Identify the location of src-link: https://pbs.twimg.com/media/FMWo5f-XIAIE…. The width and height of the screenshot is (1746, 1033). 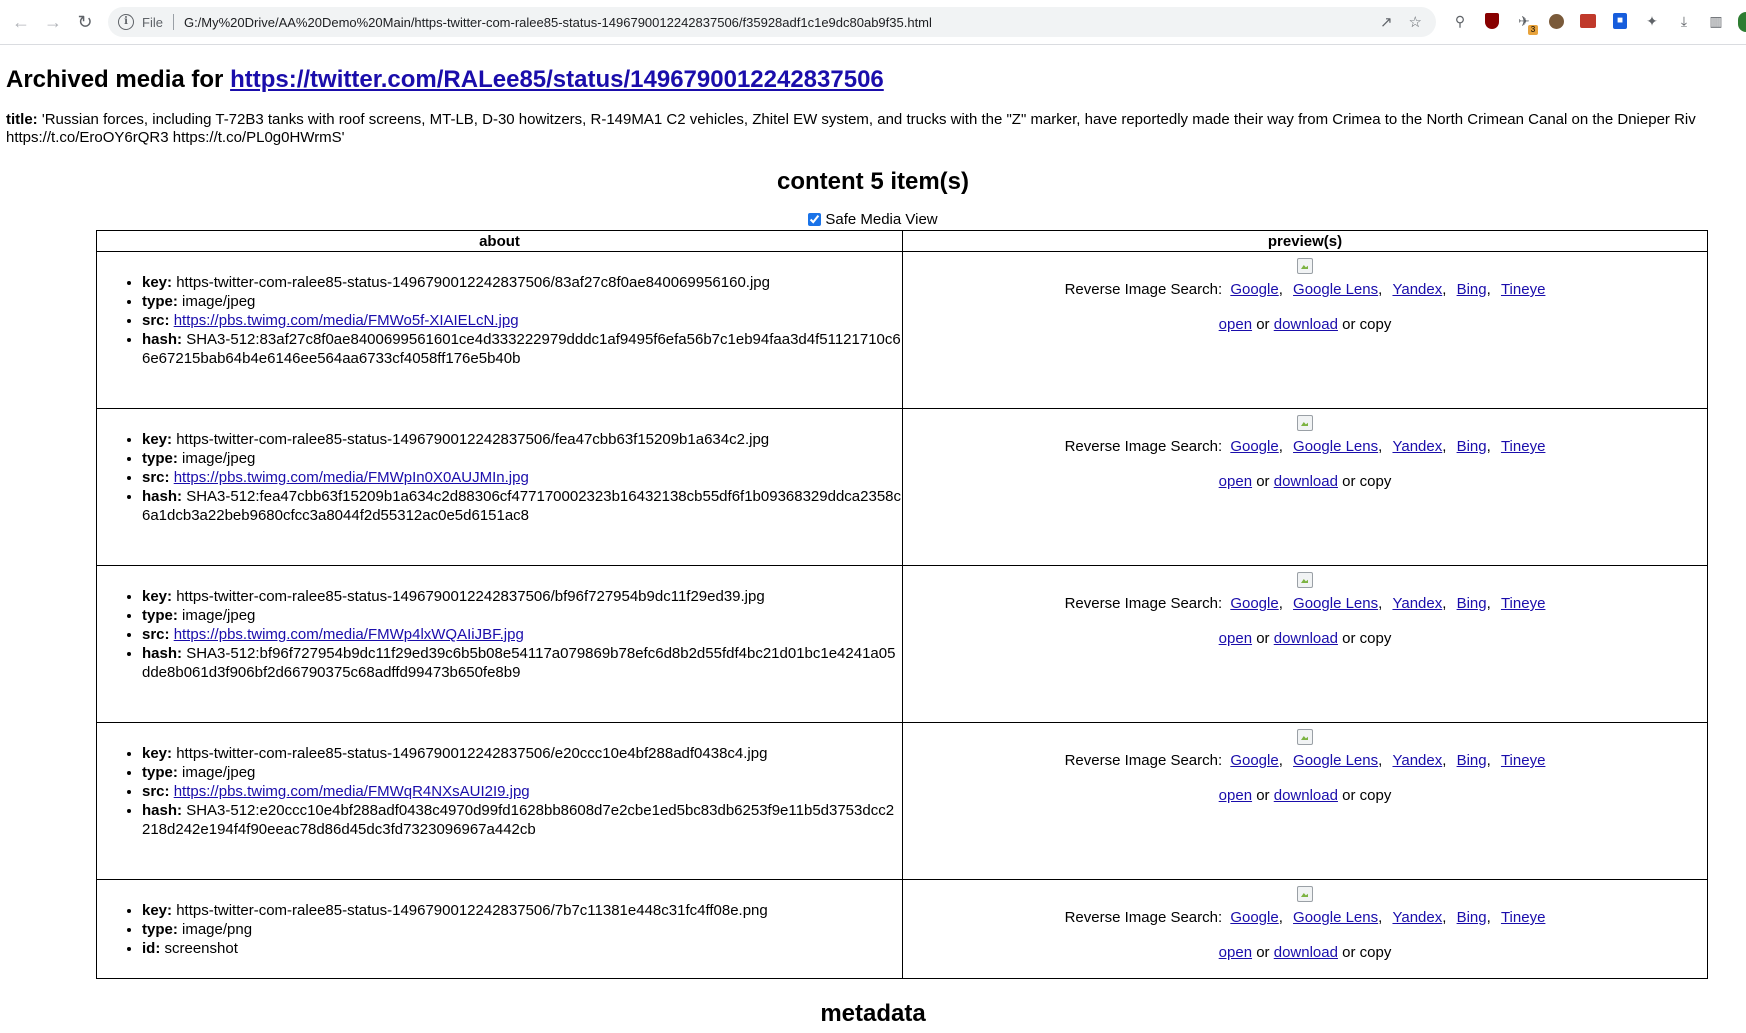
(346, 320).